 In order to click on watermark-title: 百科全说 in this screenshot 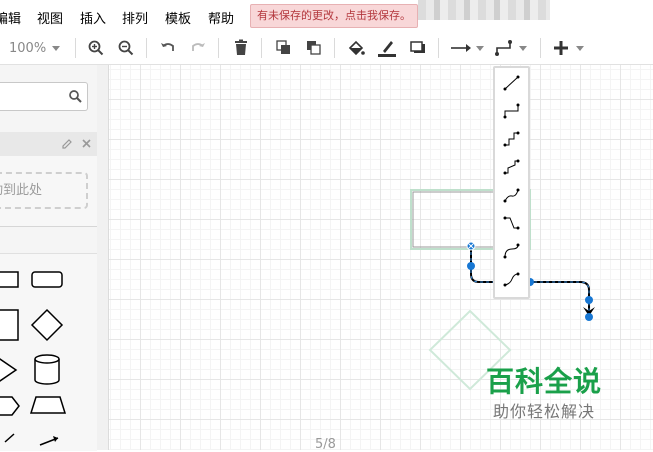, I will do `click(544, 381)`.